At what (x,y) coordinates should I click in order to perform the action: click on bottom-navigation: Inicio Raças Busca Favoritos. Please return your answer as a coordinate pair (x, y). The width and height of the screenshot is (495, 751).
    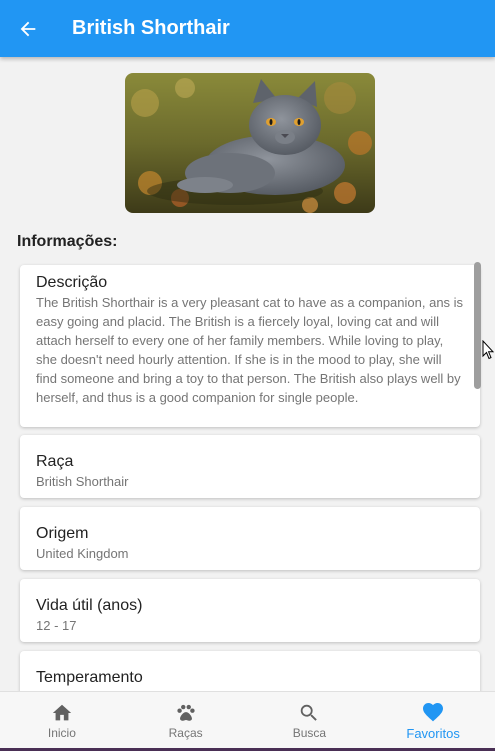
    Looking at the image, I should click on (247, 720).